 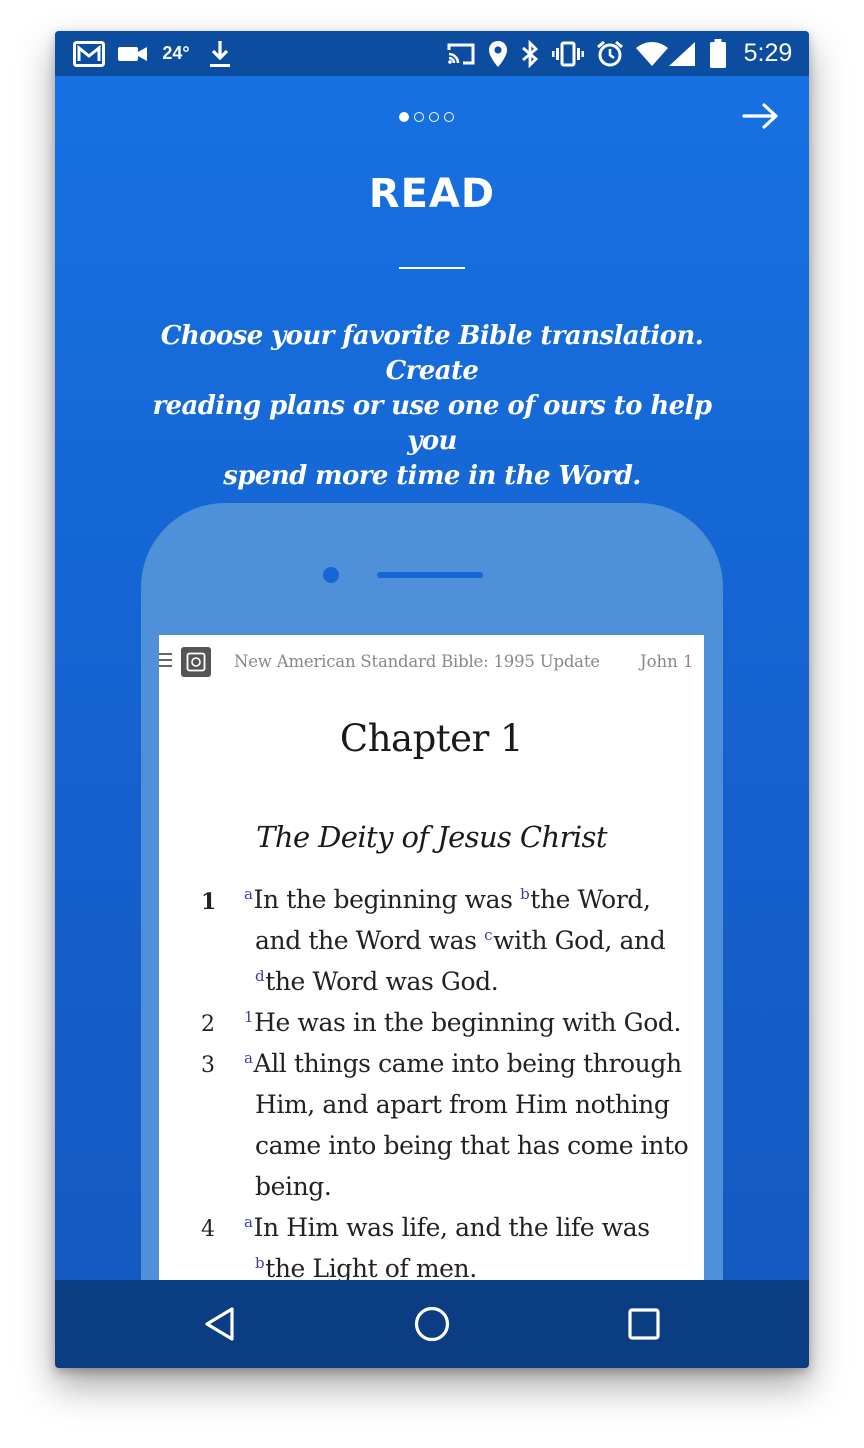 I want to click on verse-text: the Light of men., so click(x=371, y=1267).